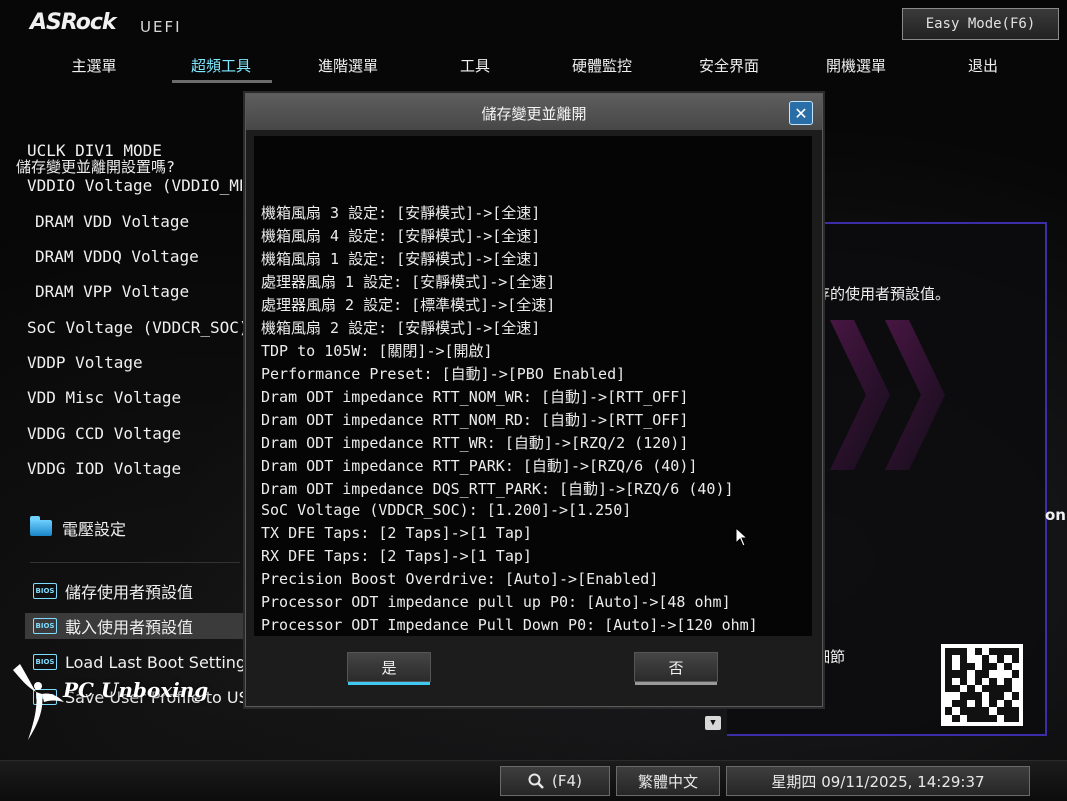 The height and width of the screenshot is (801, 1067). Describe the element at coordinates (348, 65) in the screenshot. I see `tab-advanced: 進階選單` at that location.